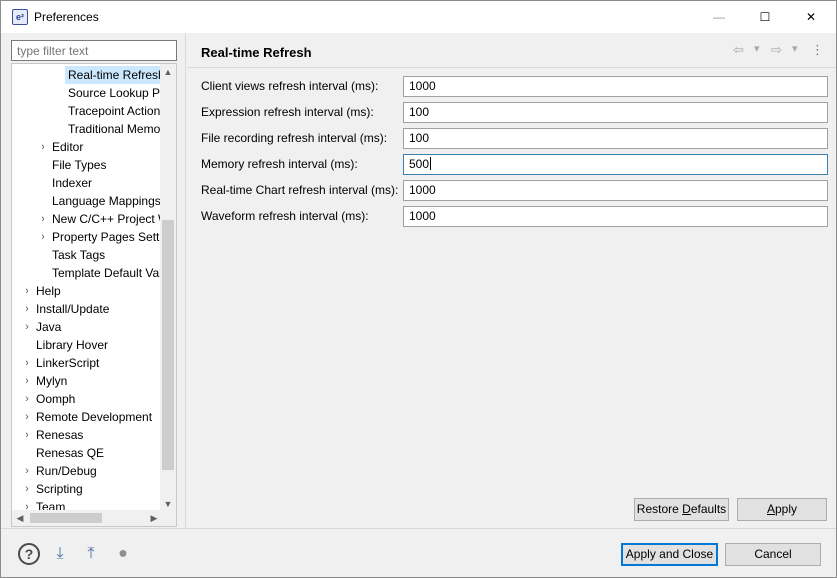  What do you see at coordinates (279, 164) in the screenshot?
I see `field-label: Memory refresh interval (ms):` at bounding box center [279, 164].